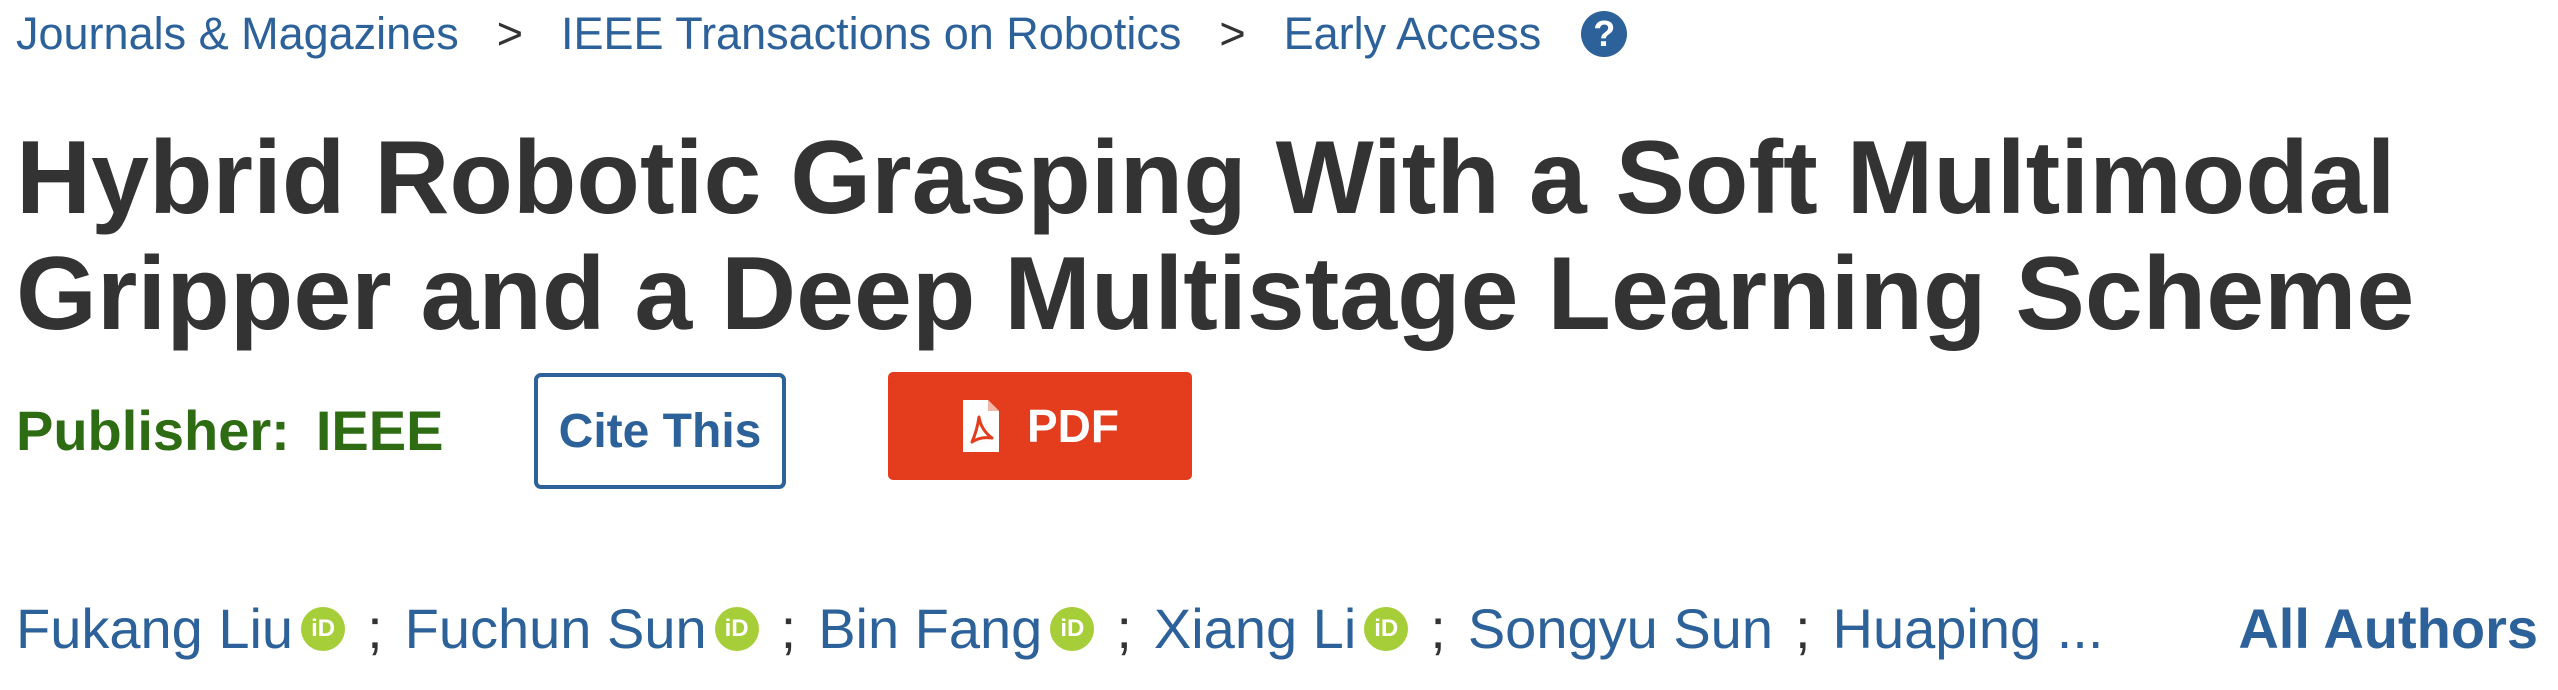  I want to click on author-link: Fuchun Sun, so click(556, 628).